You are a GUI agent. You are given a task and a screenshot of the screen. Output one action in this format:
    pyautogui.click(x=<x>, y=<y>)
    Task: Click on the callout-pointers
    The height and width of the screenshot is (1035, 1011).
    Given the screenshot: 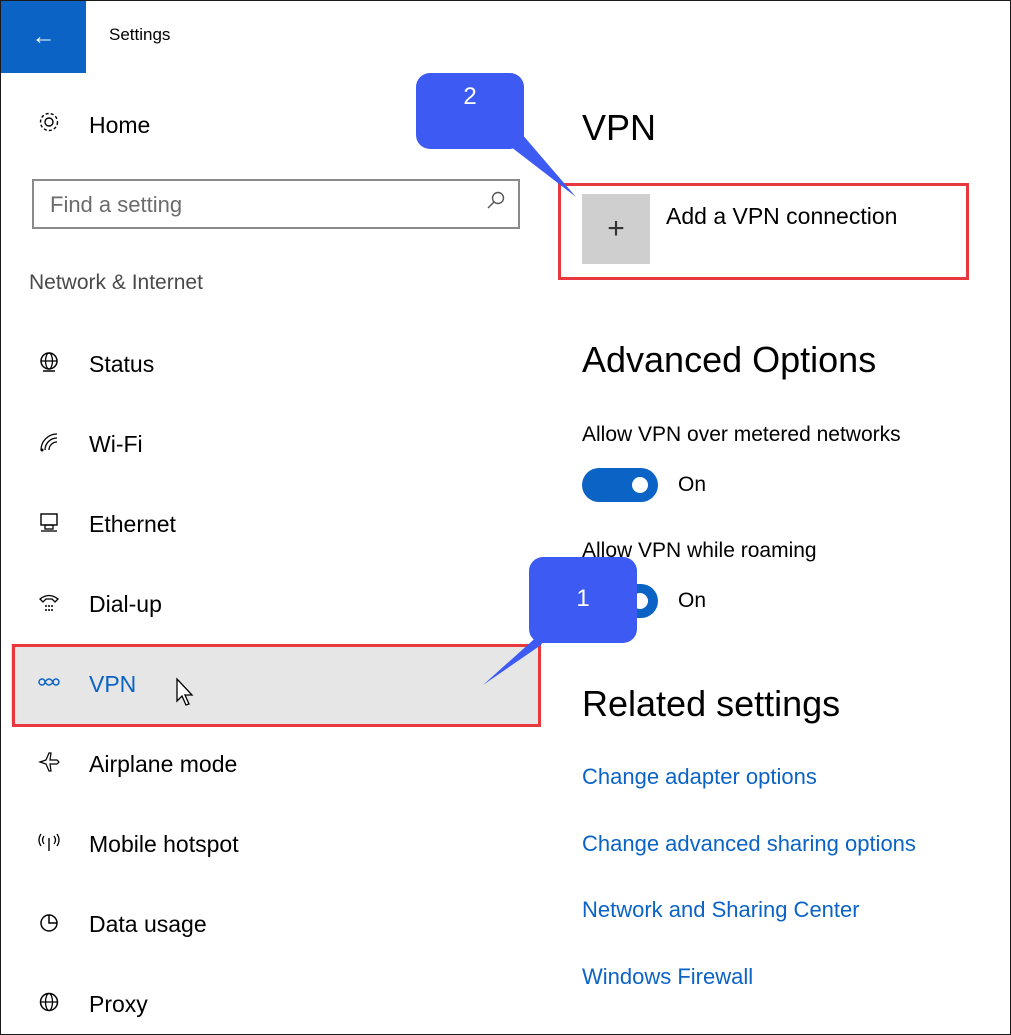 What is the action you would take?
    pyautogui.click(x=529, y=409)
    